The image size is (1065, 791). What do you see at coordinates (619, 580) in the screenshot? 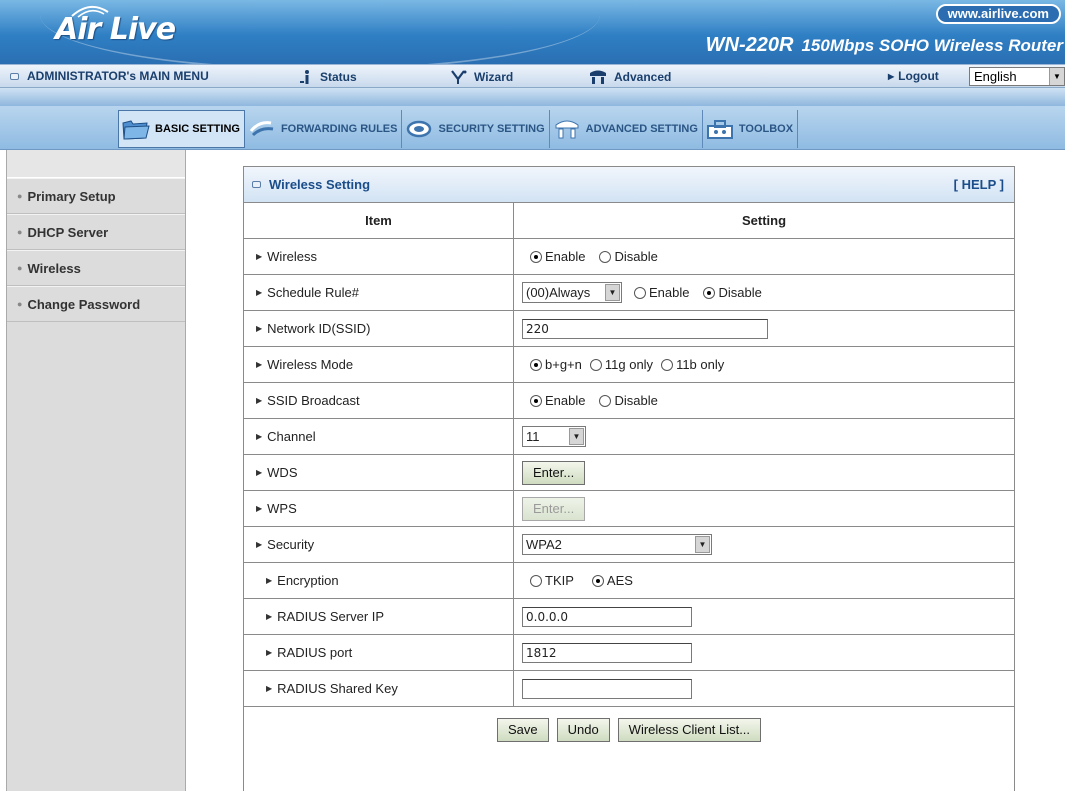
I see `radio-label: AES` at bounding box center [619, 580].